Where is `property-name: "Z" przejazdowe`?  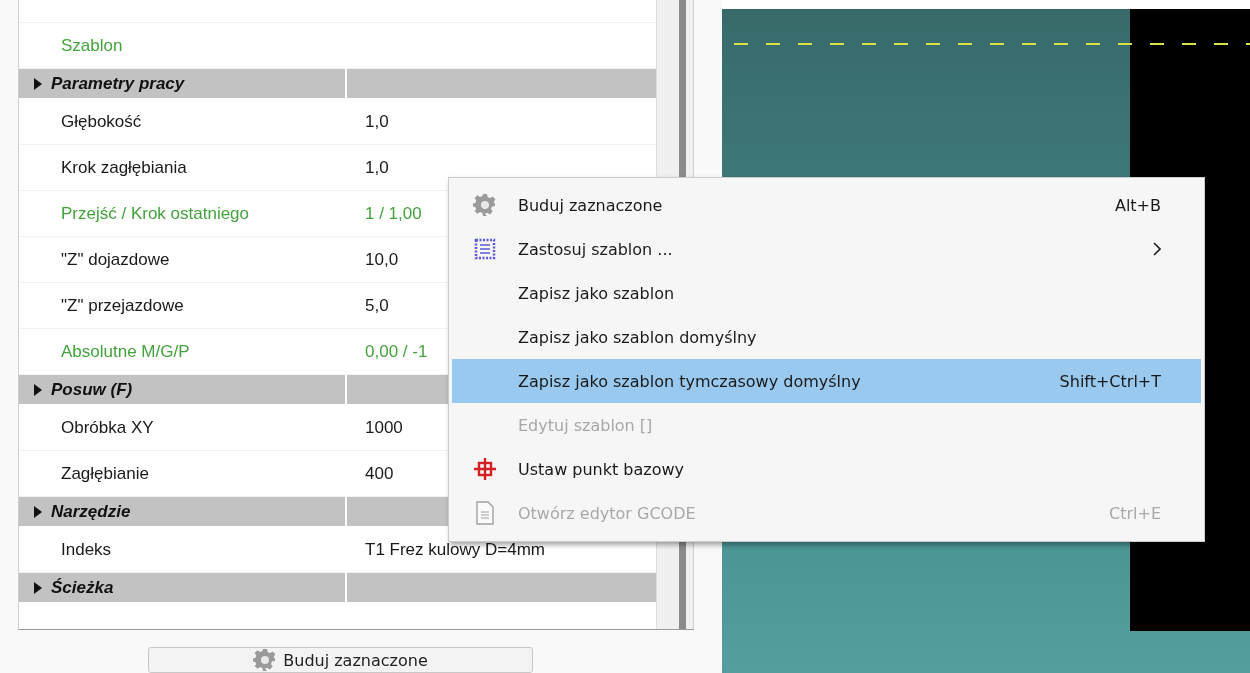
property-name: "Z" przejazdowe is located at coordinates (122, 305).